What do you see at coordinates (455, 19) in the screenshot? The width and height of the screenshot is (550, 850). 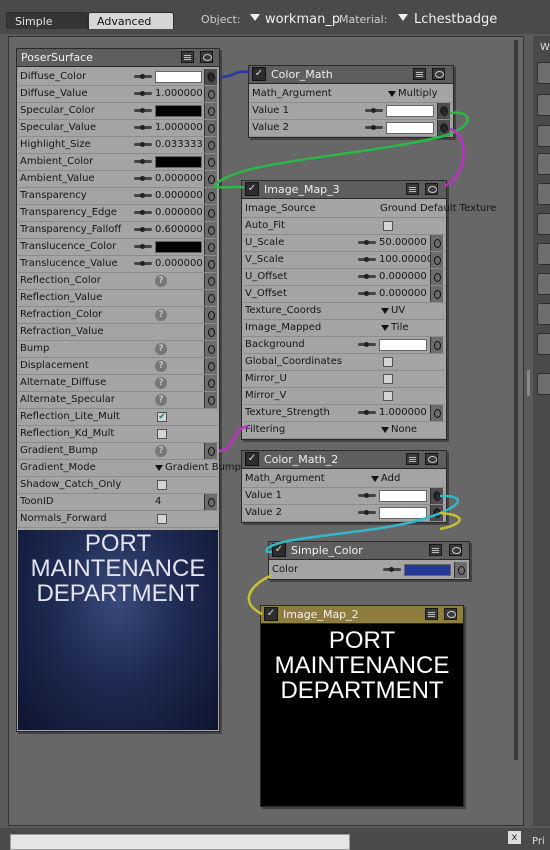 I see `material-select: Lchestbadge` at bounding box center [455, 19].